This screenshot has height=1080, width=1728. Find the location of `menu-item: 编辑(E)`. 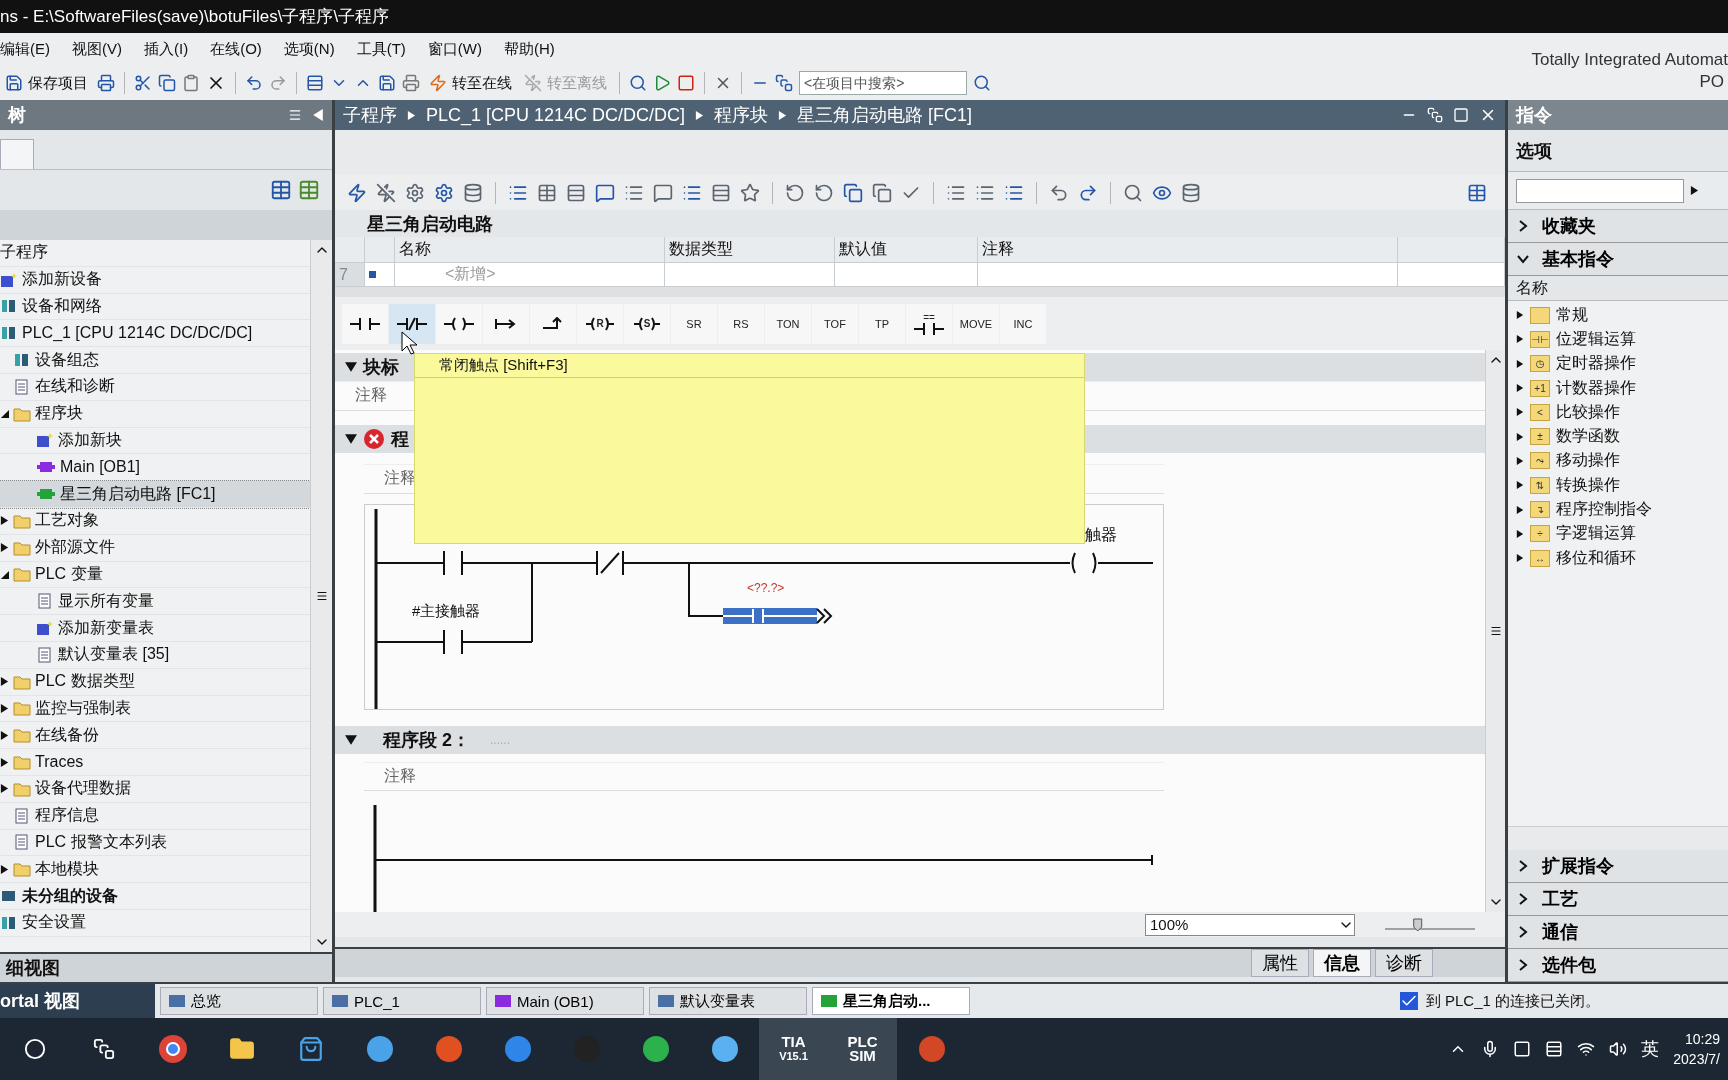

menu-item: 编辑(E) is located at coordinates (25, 49).